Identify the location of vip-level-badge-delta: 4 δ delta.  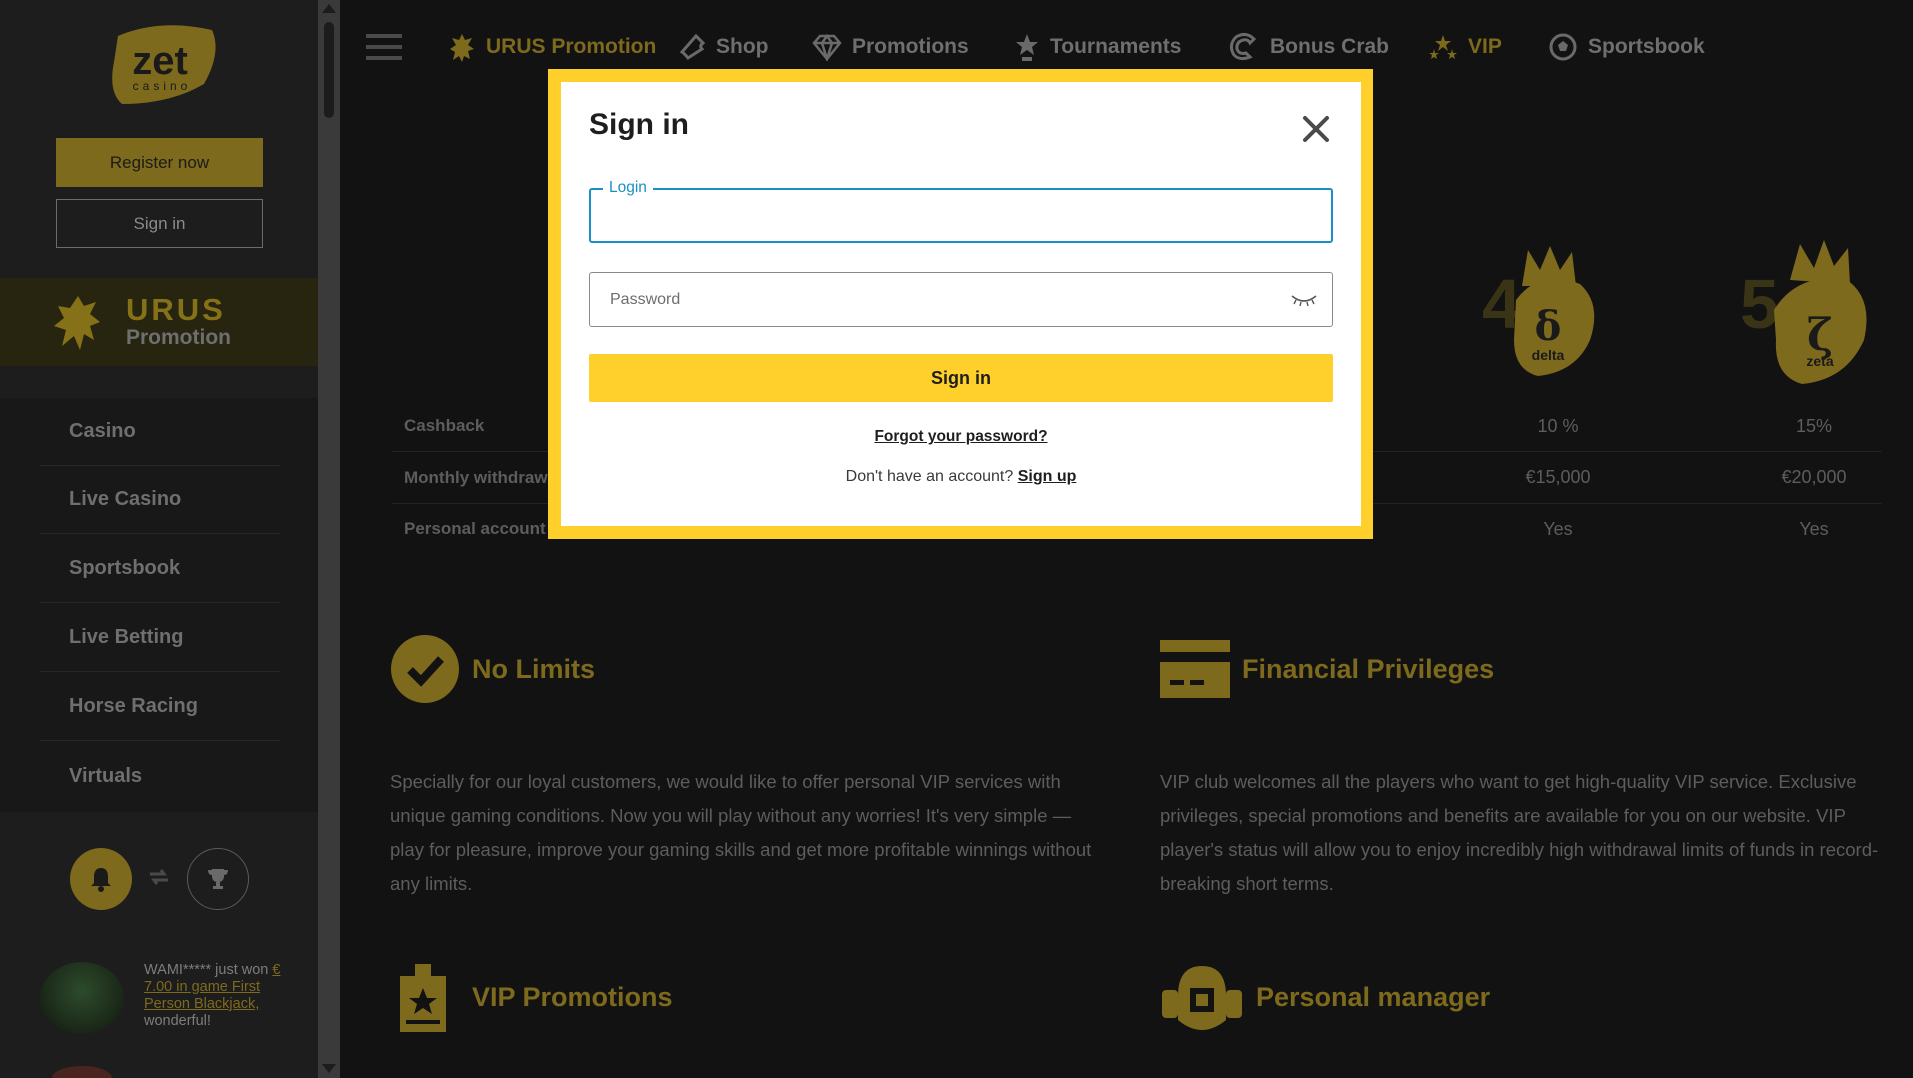
(1550, 310).